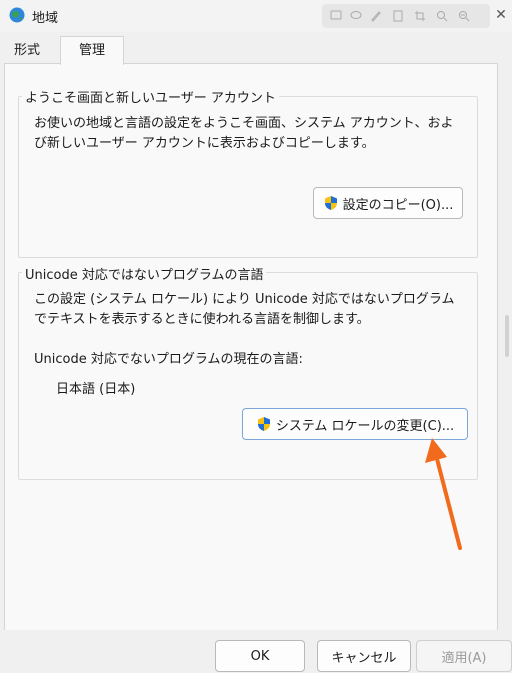 This screenshot has width=512, height=673. What do you see at coordinates (420, 16) in the screenshot?
I see `crop-icon` at bounding box center [420, 16].